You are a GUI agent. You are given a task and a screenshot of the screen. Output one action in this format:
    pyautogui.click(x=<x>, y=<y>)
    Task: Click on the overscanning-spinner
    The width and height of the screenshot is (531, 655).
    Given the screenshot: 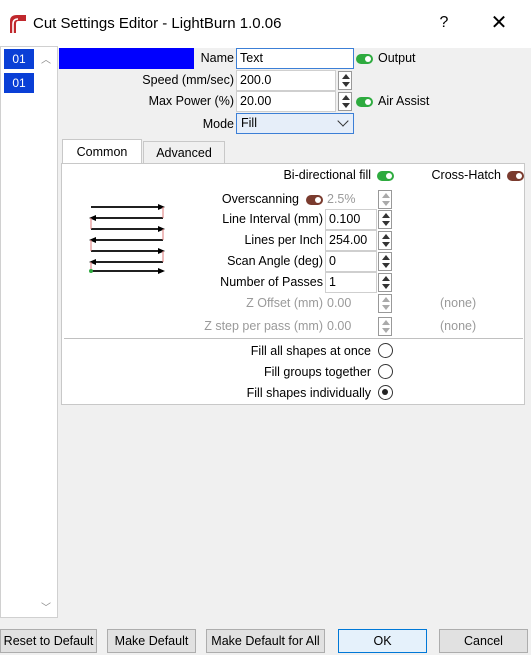 What is the action you would take?
    pyautogui.click(x=385, y=199)
    